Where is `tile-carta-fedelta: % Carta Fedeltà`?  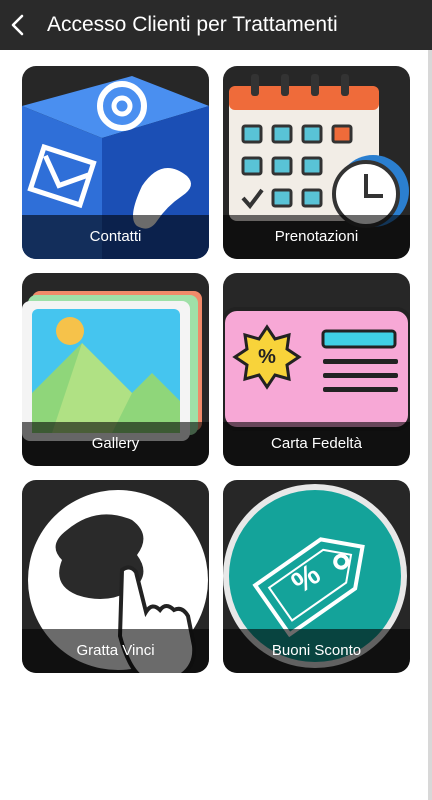
tile-carta-fedelta: % Carta Fedeltà is located at coordinates (316, 369).